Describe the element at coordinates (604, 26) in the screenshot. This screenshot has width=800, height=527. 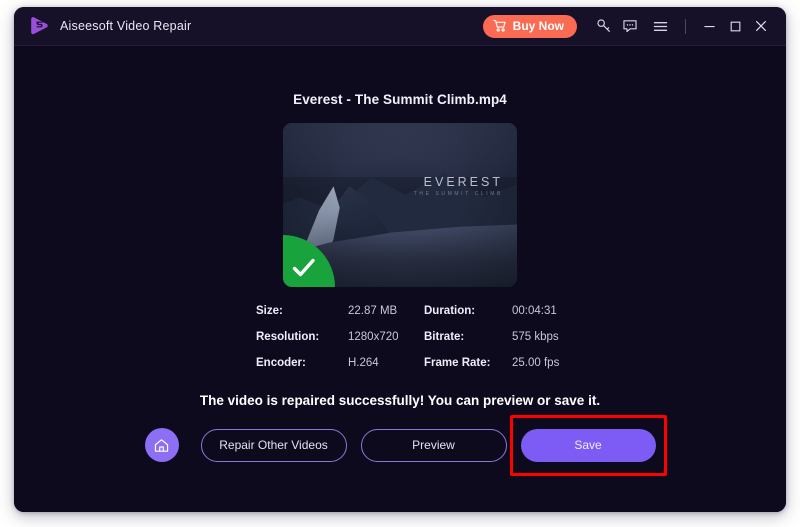
I see `key-icon` at that location.